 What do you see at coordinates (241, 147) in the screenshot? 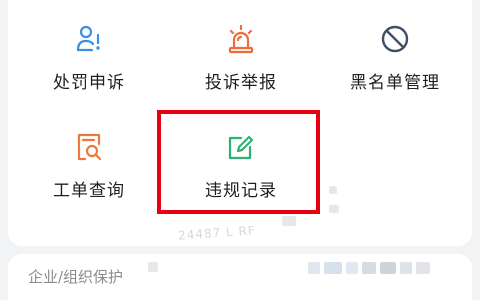
I see `edit-note-icon` at bounding box center [241, 147].